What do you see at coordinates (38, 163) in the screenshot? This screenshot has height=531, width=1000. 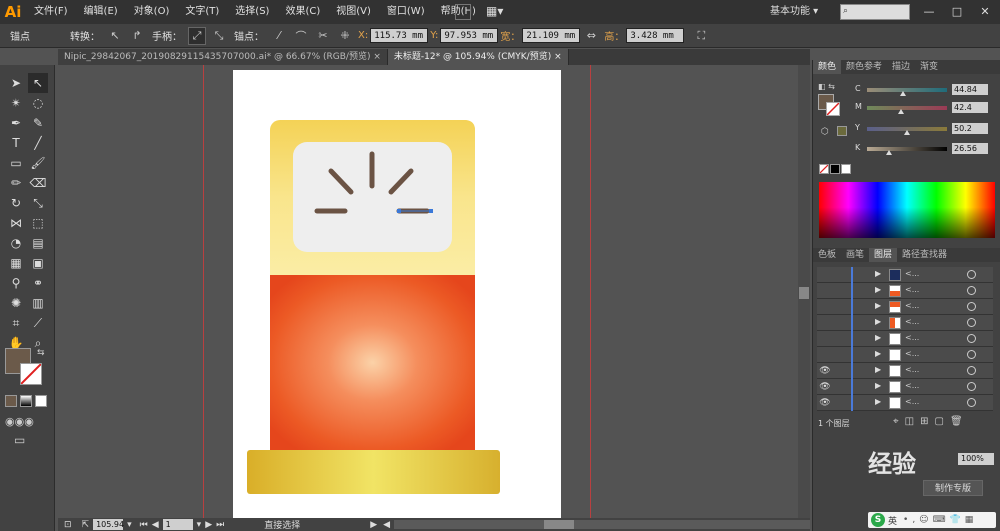 I see `paintbrush-icon: 🖌` at bounding box center [38, 163].